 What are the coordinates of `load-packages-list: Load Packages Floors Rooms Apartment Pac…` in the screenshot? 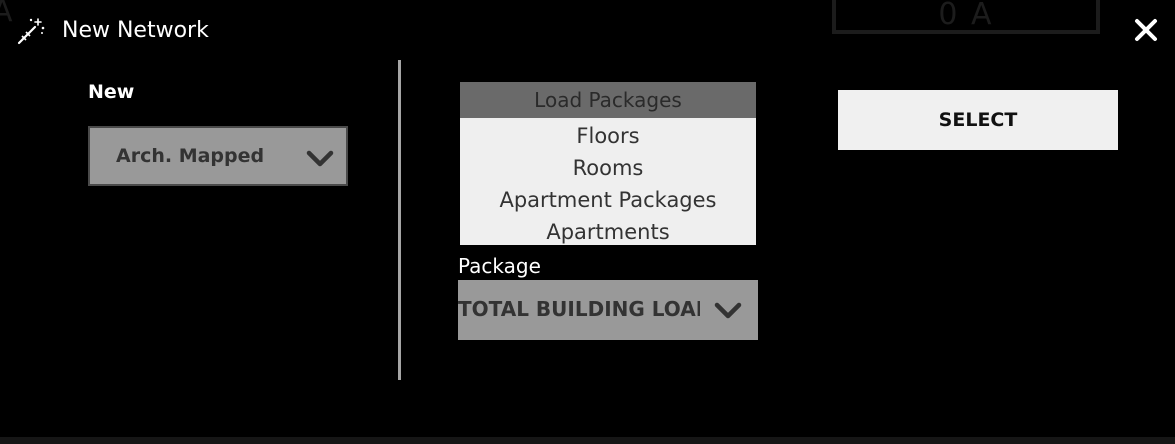 It's located at (608, 163).